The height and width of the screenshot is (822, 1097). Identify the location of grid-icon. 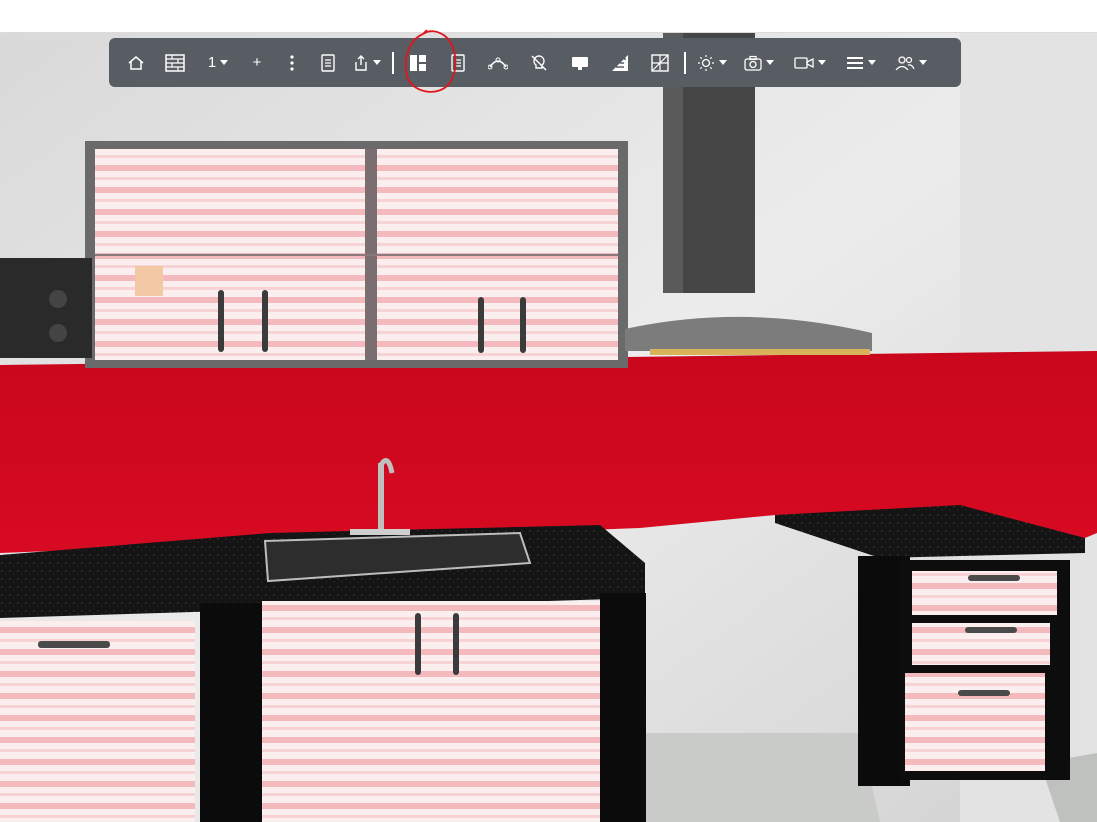
(660, 63).